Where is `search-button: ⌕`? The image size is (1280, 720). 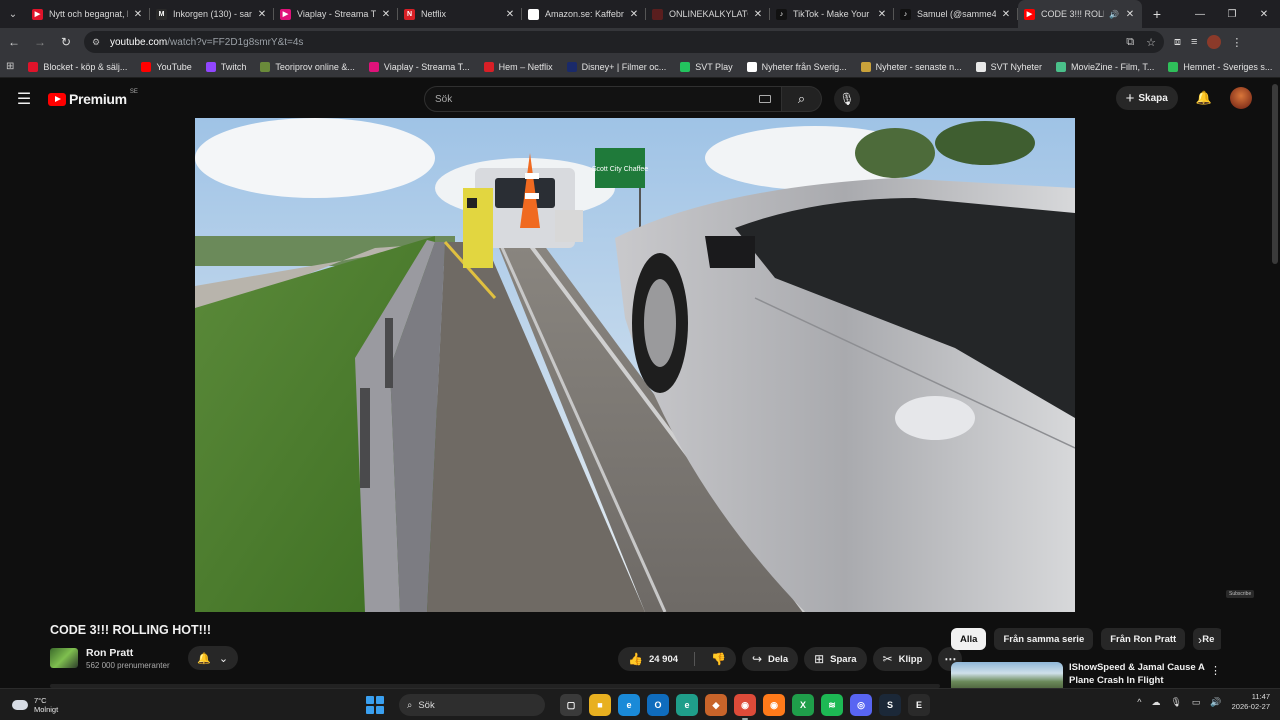 search-button: ⌕ is located at coordinates (802, 99).